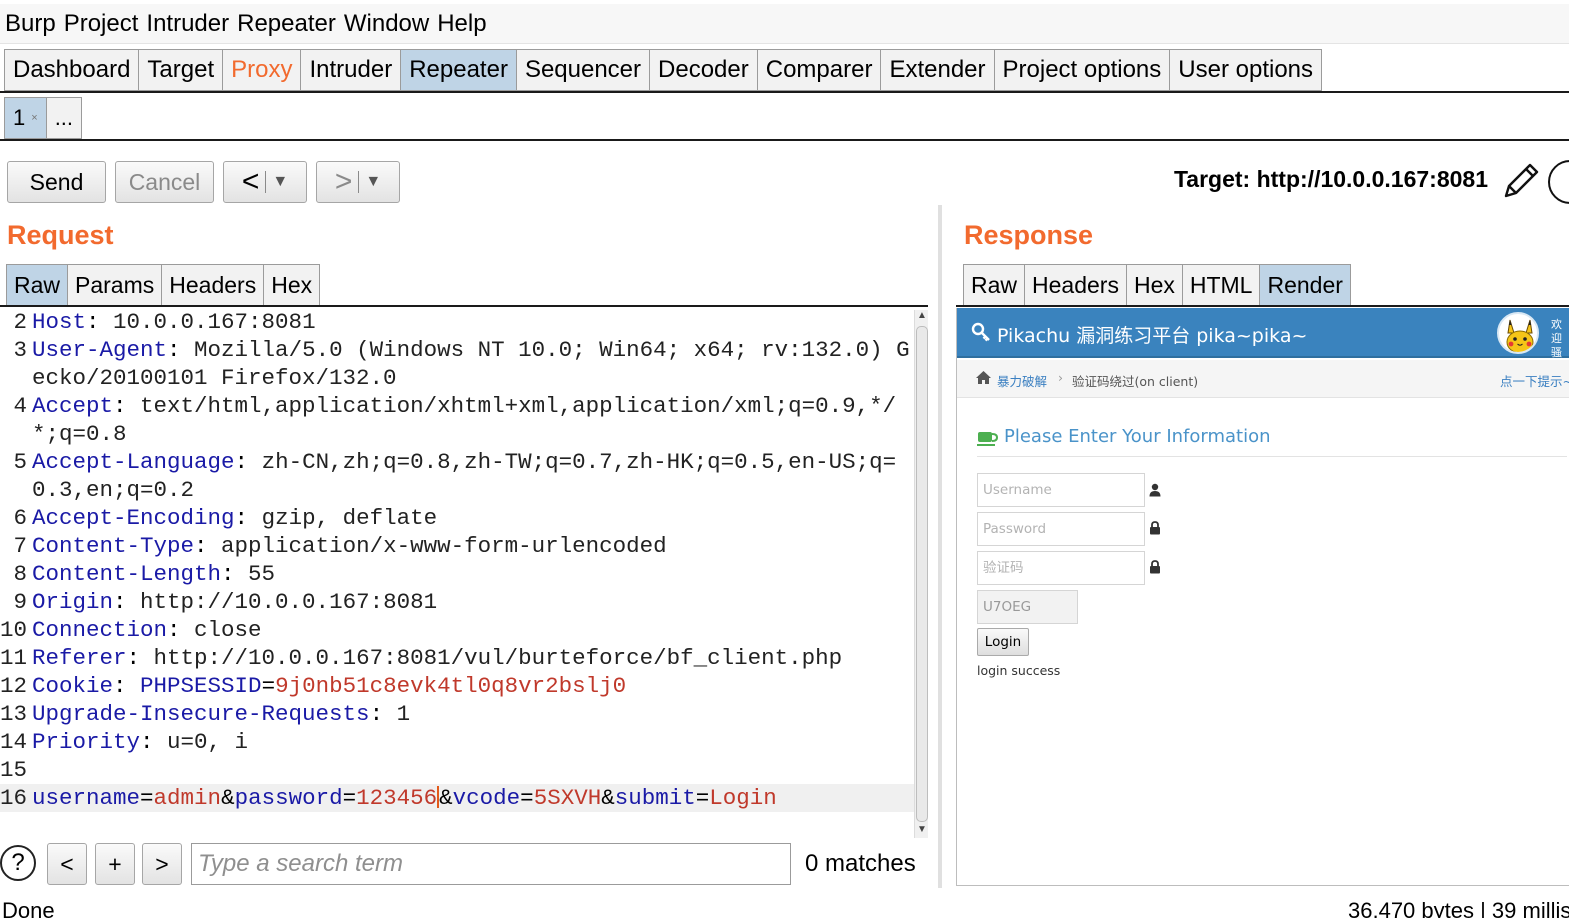  I want to click on request-tab-params: Params, so click(114, 285).